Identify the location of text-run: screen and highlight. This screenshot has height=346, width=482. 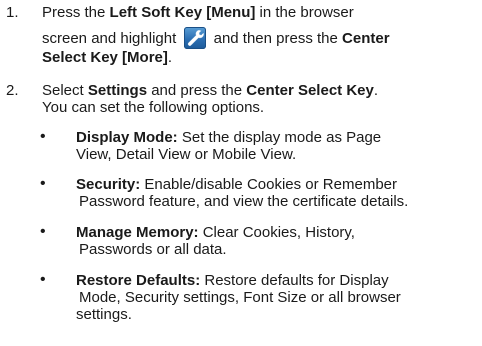
(111, 38).